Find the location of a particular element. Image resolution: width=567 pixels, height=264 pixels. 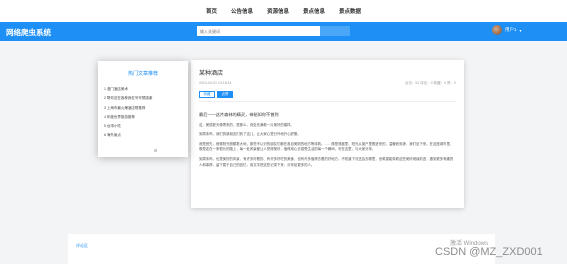

list-item: 5 台湾小吃 is located at coordinates (128, 126).